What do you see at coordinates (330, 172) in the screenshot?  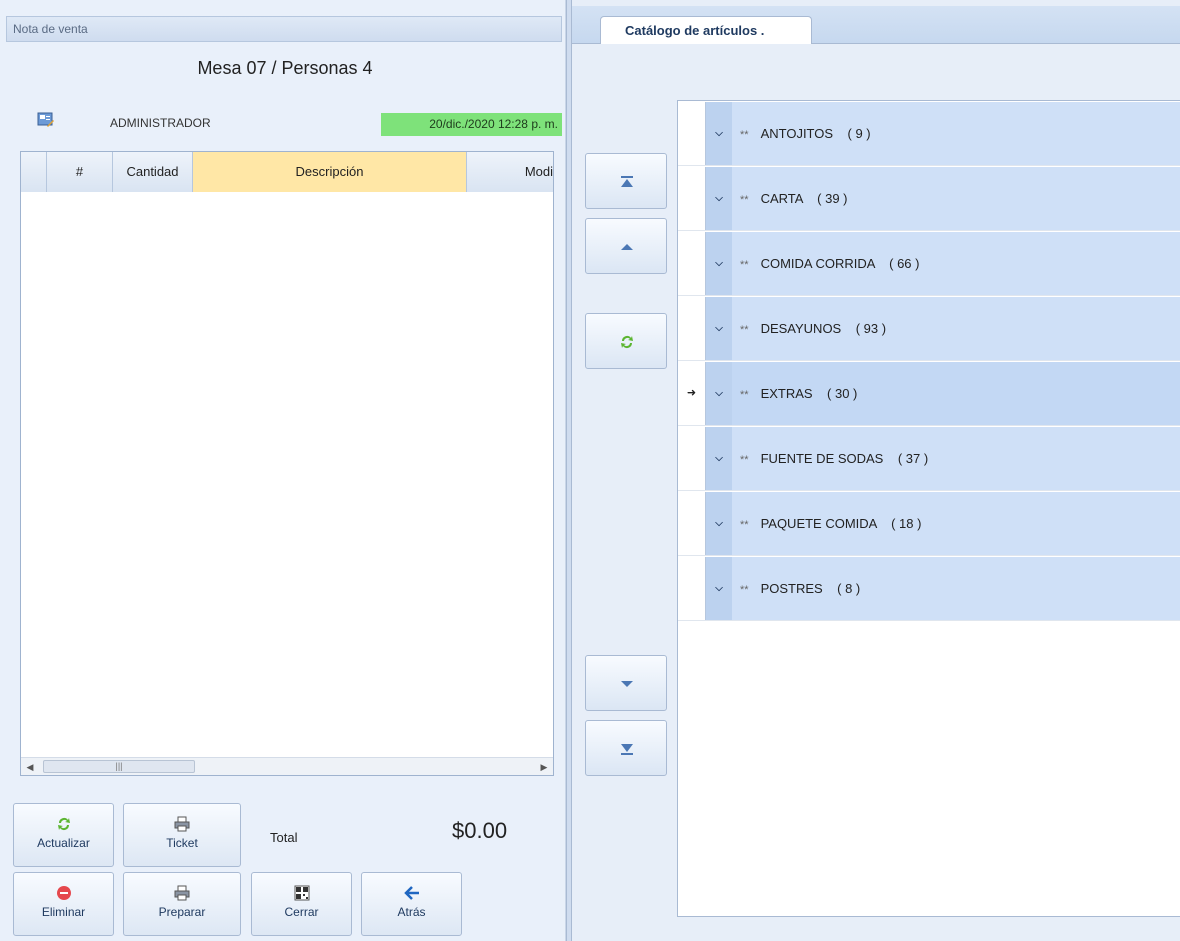 I see `column-header-descripcion: Descripción` at bounding box center [330, 172].